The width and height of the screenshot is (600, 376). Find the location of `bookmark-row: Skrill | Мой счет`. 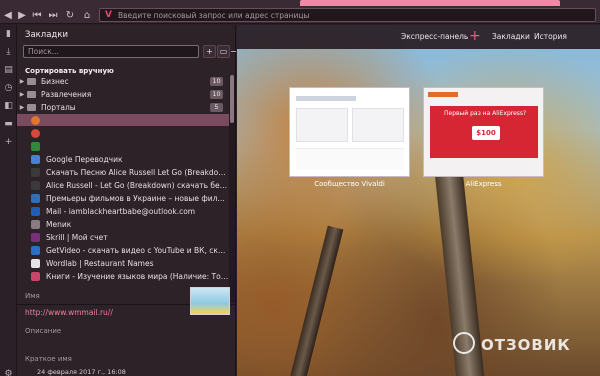

bookmark-row: Skrill | Мой счет is located at coordinates (123, 237).